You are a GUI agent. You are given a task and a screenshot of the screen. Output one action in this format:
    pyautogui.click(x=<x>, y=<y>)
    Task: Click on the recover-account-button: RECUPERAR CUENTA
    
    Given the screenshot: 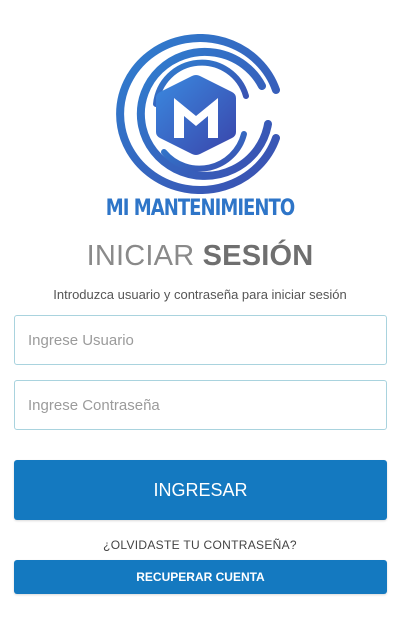 What is the action you would take?
    pyautogui.click(x=200, y=577)
    